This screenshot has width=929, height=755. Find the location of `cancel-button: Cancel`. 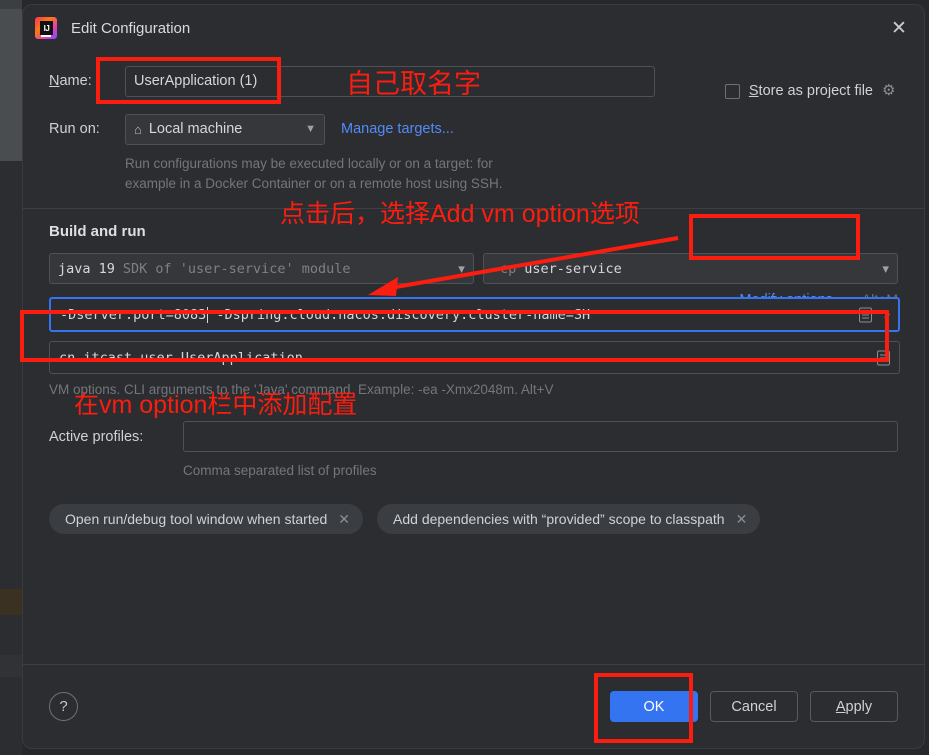

cancel-button: Cancel is located at coordinates (754, 706).